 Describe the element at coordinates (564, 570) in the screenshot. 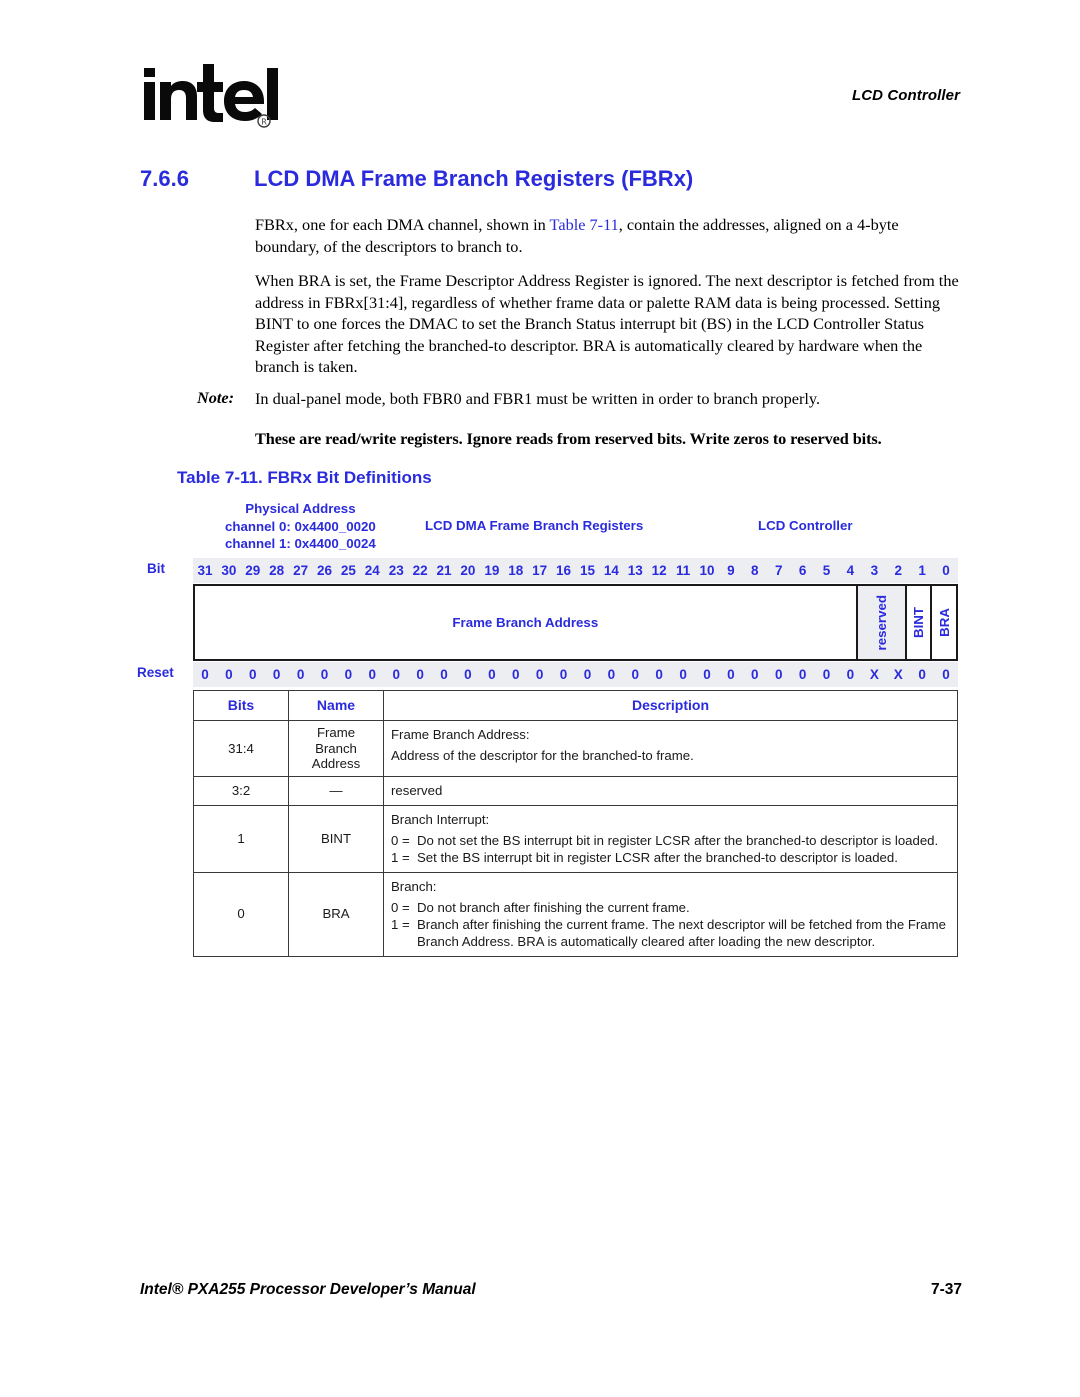

I see `bit-number-16: 16` at that location.